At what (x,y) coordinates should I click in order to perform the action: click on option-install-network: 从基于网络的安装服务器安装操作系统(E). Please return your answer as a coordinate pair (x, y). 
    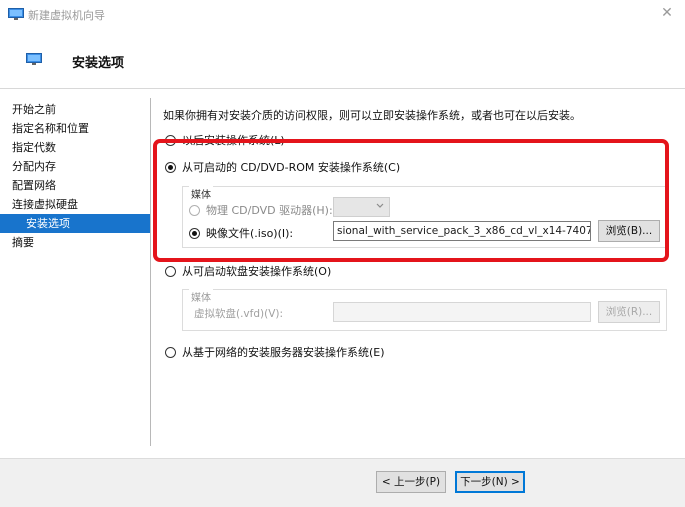
    Looking at the image, I should click on (275, 352).